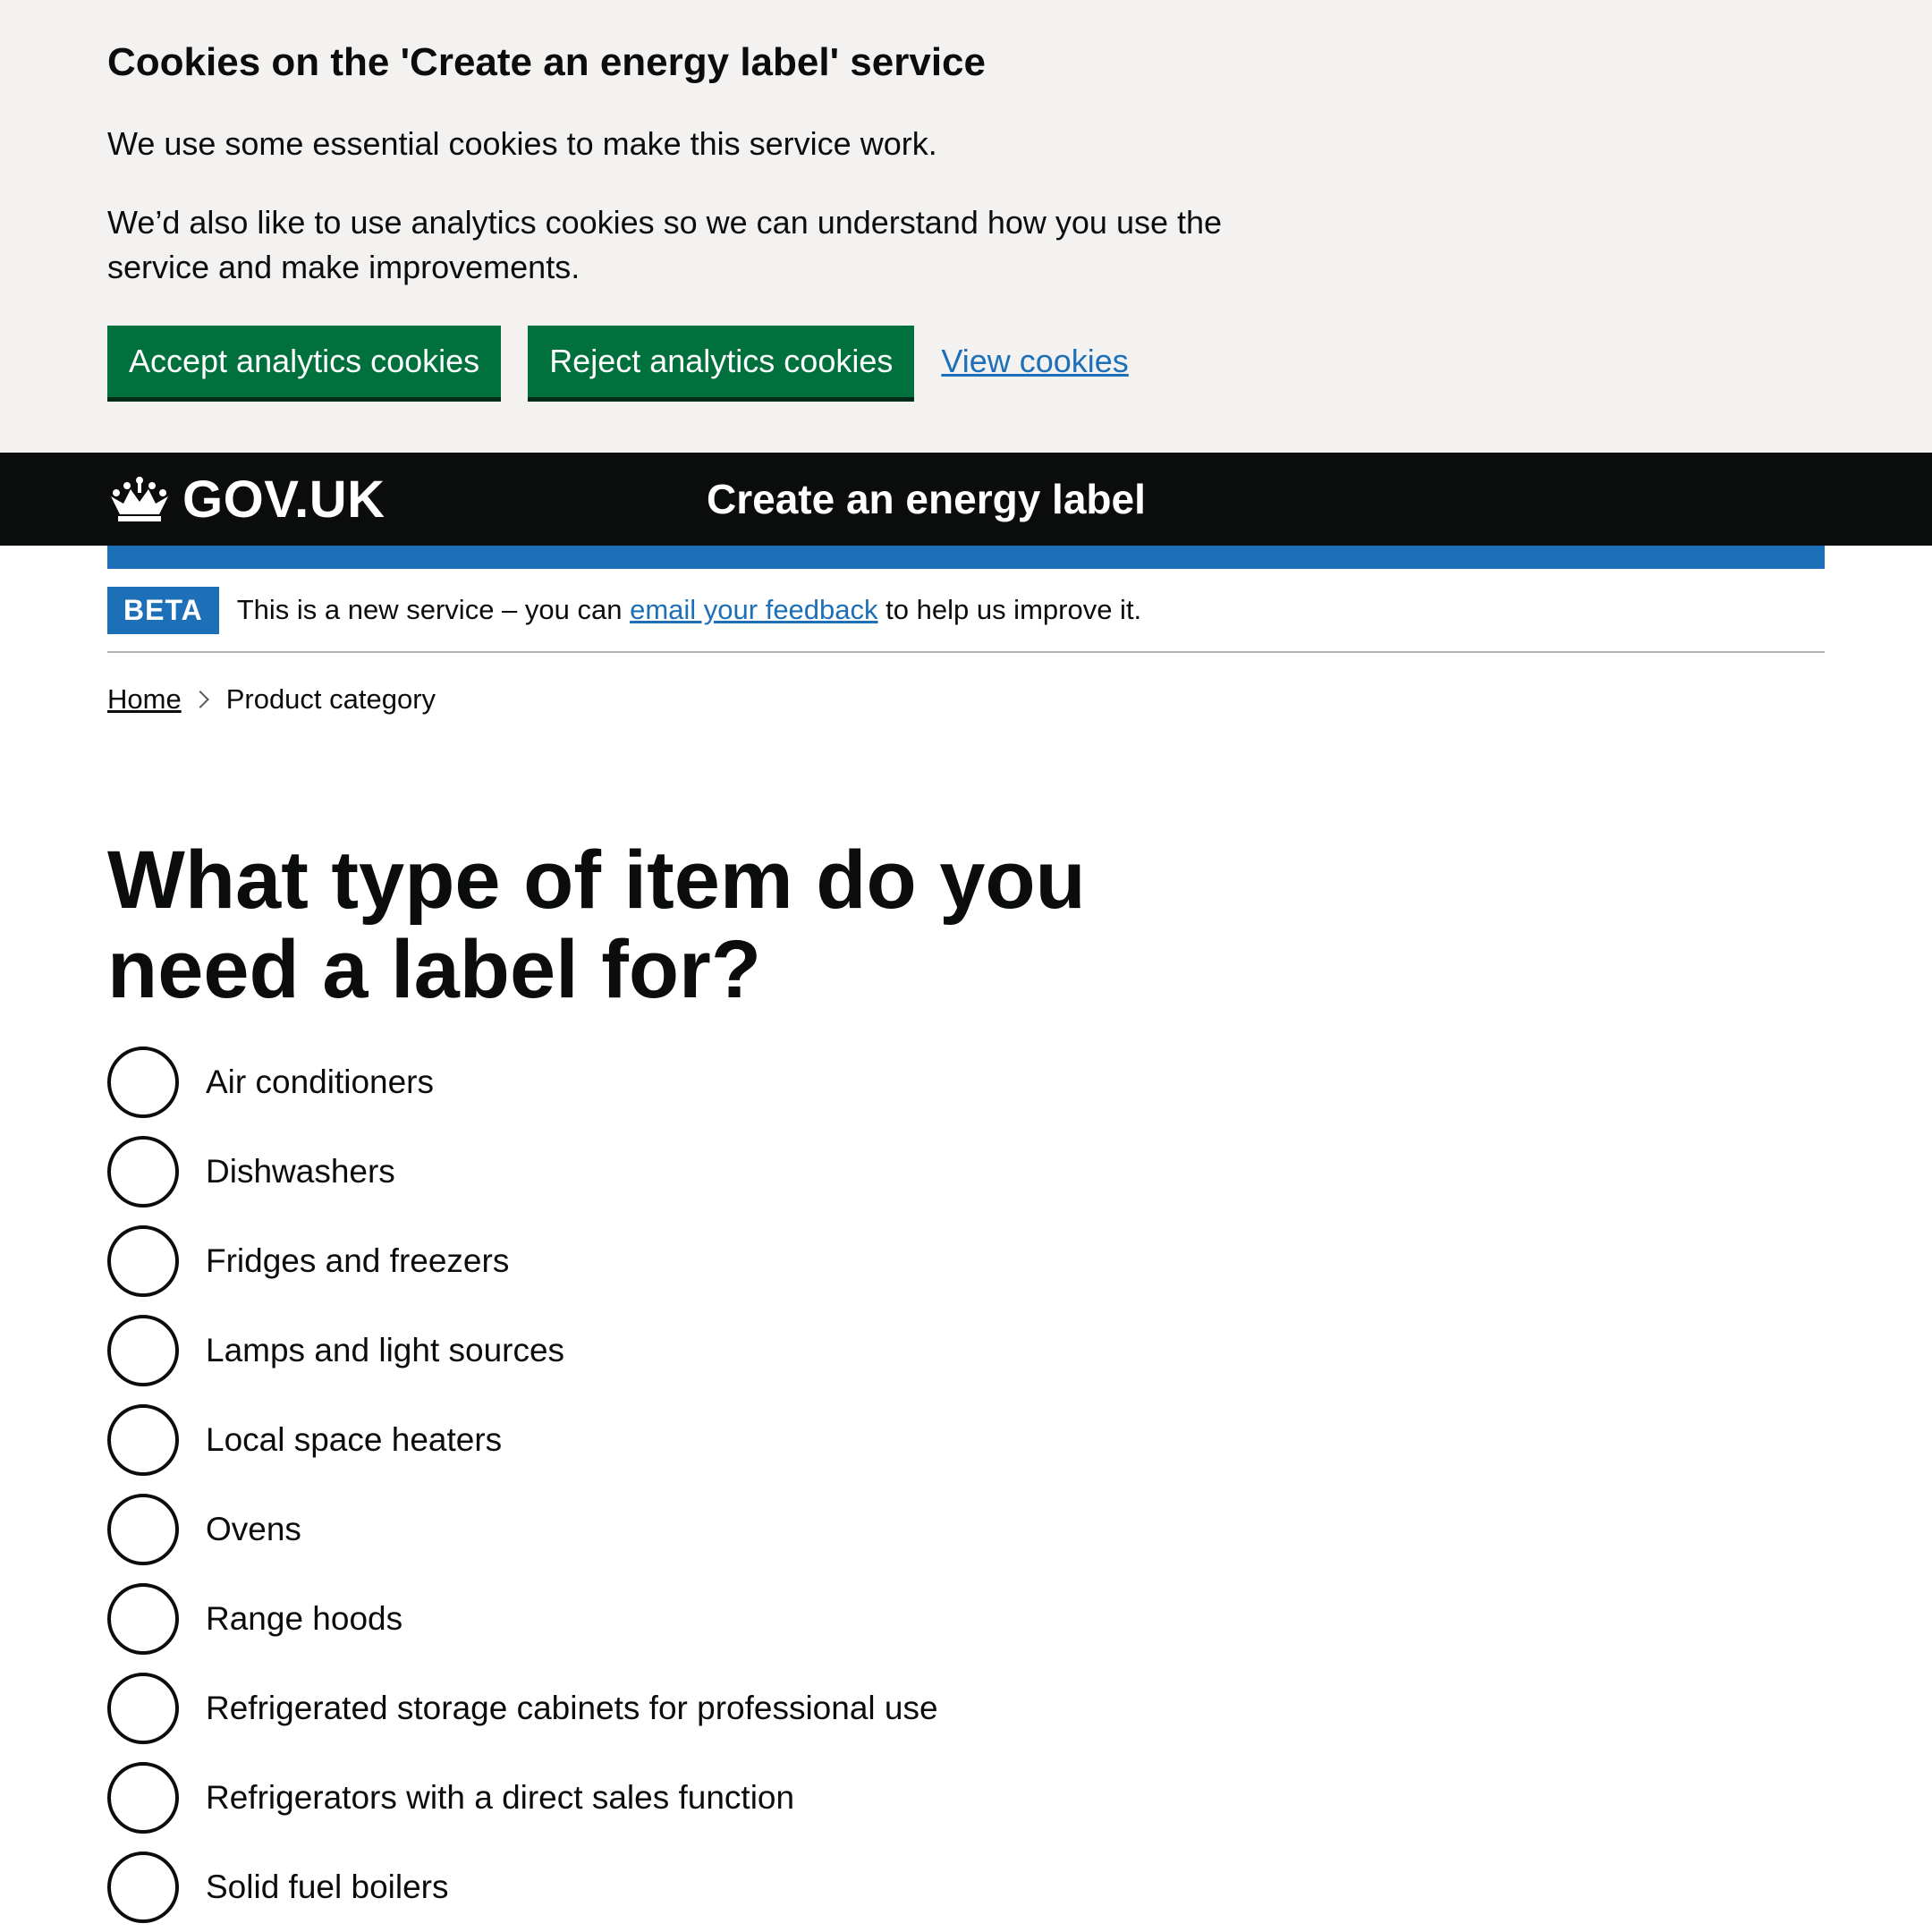  What do you see at coordinates (1019, 1261) in the screenshot?
I see `radio-option: Fridges and freezers` at bounding box center [1019, 1261].